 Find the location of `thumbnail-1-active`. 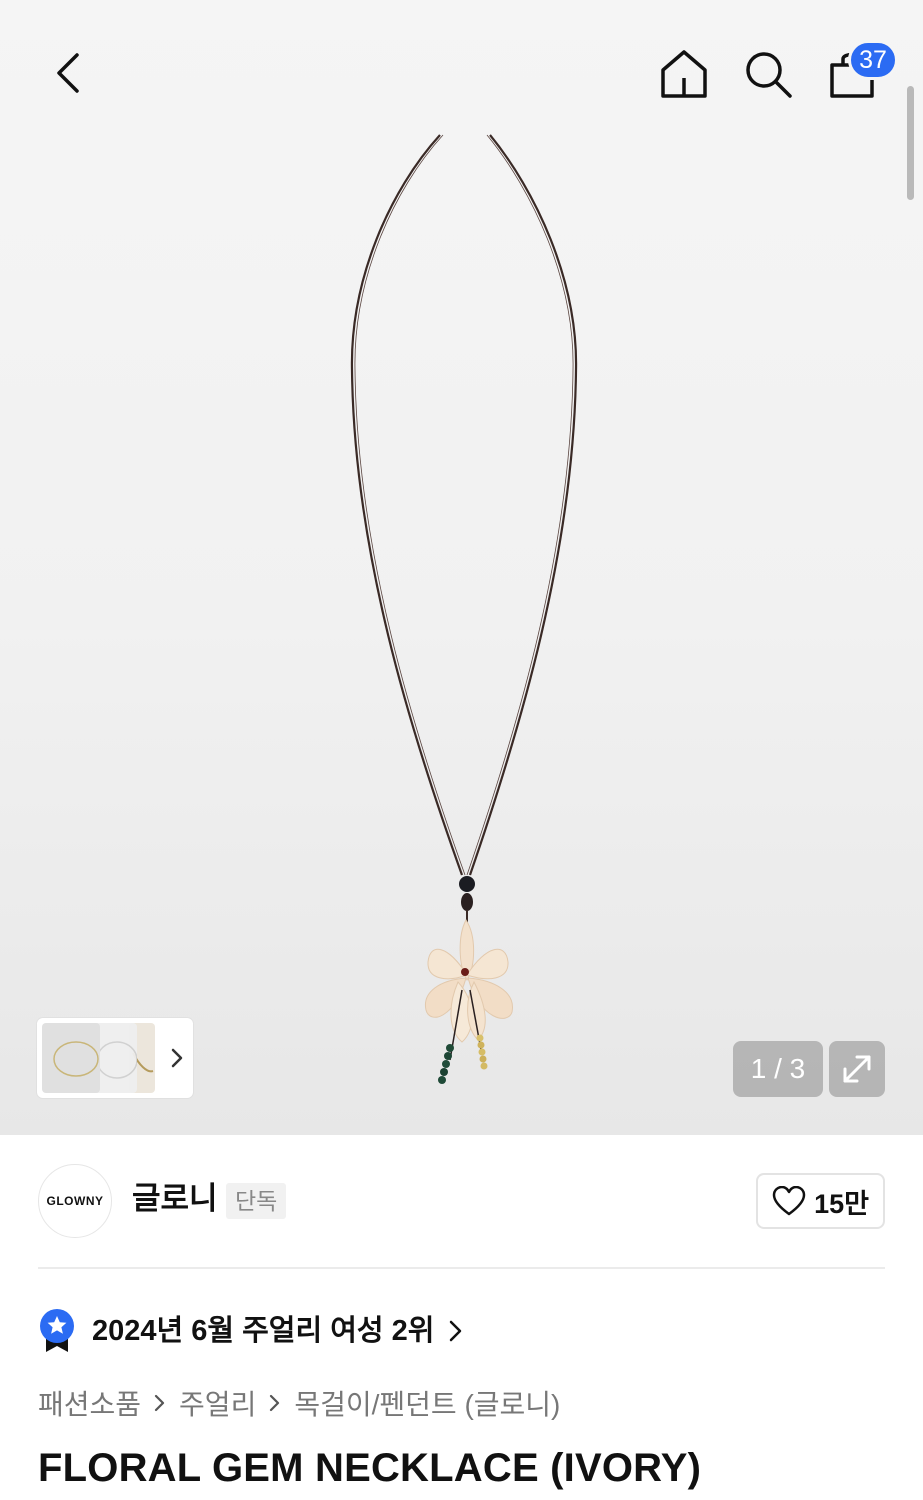

thumbnail-1-active is located at coordinates (71, 1058).